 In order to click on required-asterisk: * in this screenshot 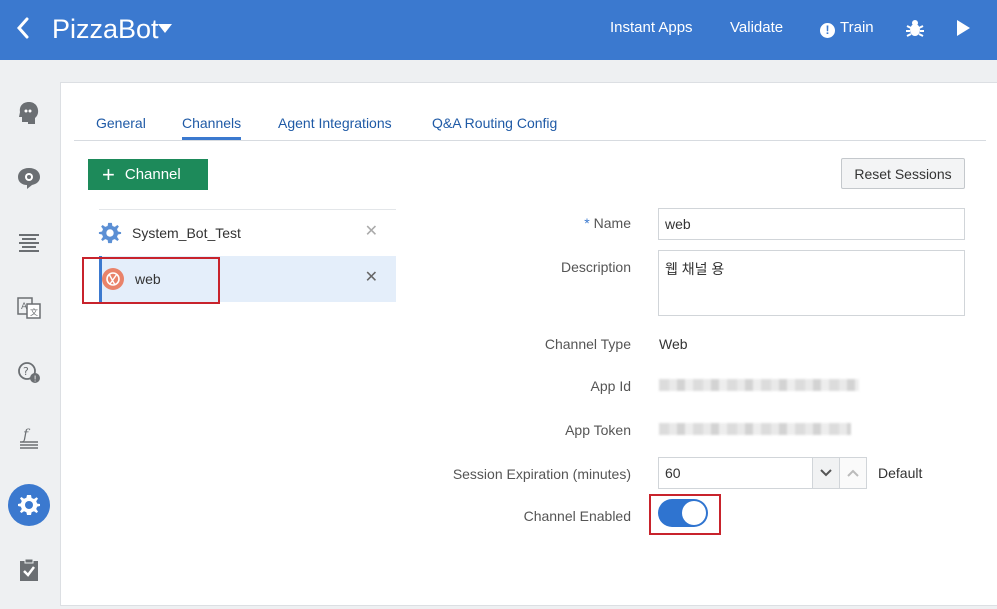, I will do `click(587, 223)`.